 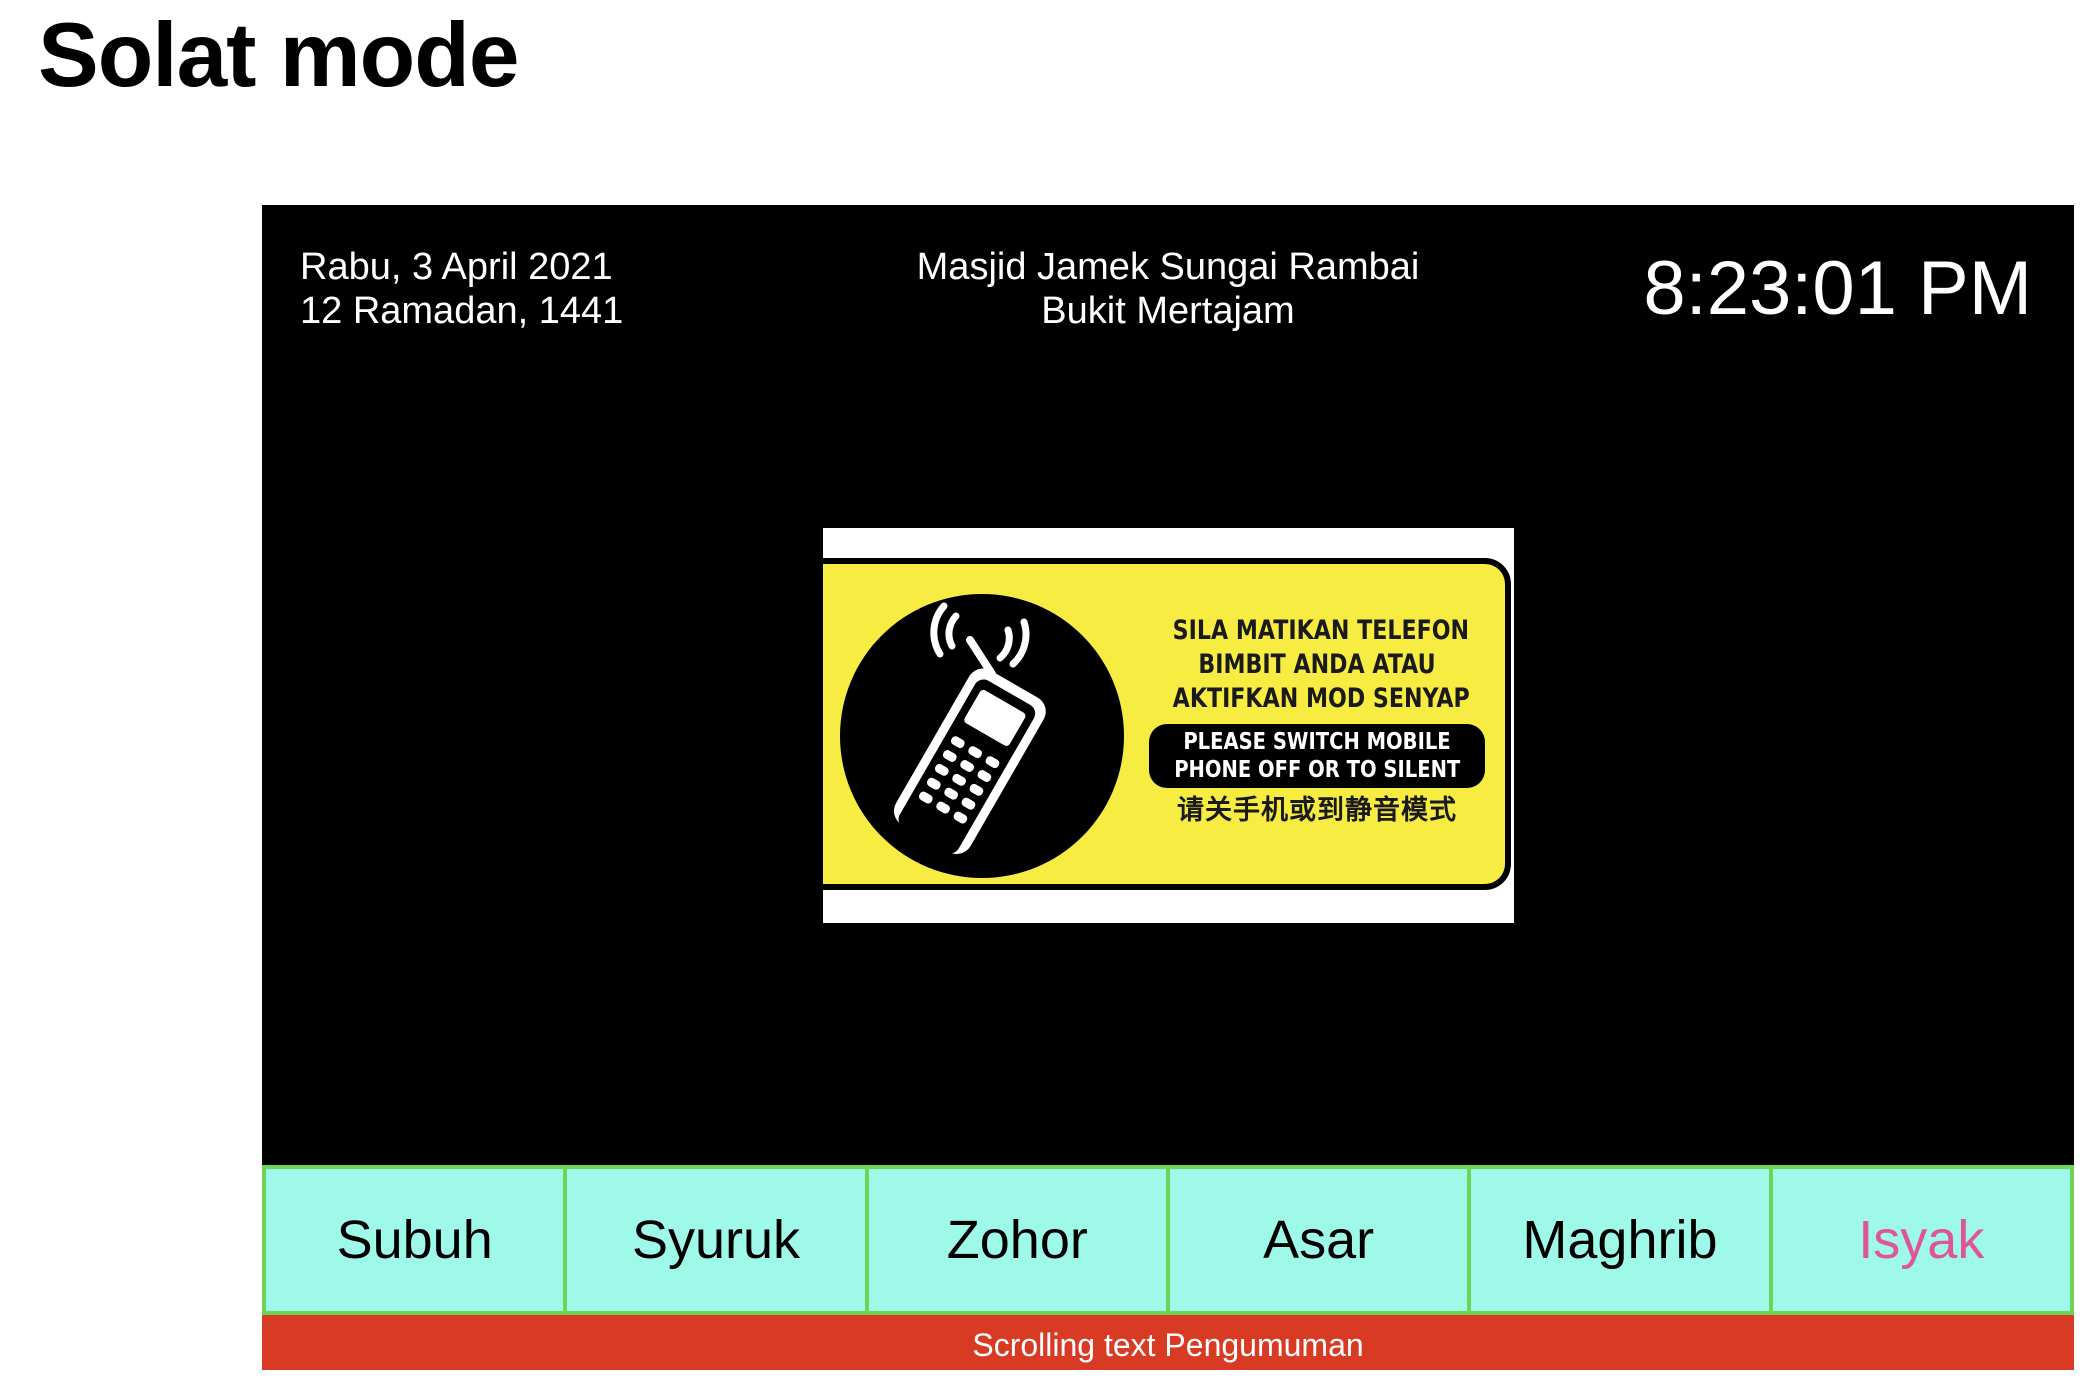 I want to click on prayer-asar: Asar, so click(x=1318, y=1240).